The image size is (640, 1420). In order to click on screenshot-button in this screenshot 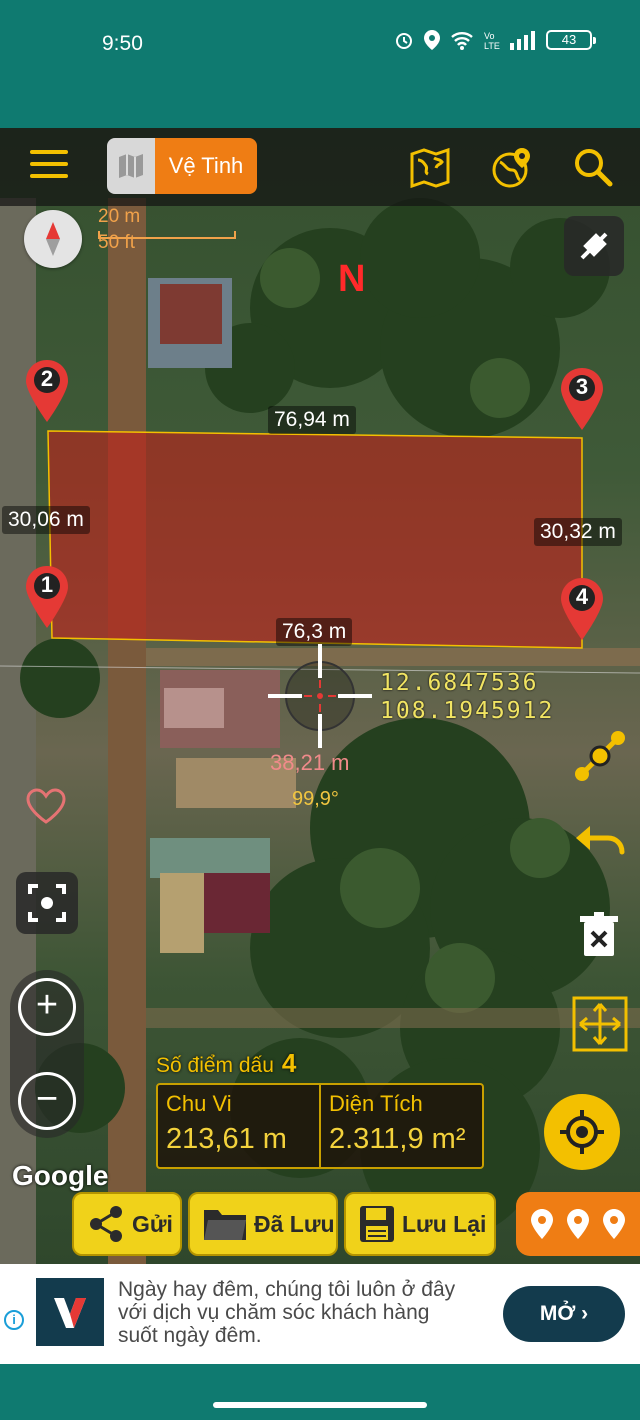, I will do `click(47, 903)`.